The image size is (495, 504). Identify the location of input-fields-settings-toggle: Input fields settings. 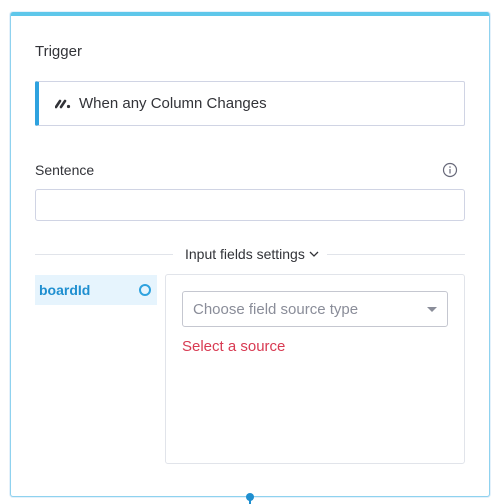
(252, 254).